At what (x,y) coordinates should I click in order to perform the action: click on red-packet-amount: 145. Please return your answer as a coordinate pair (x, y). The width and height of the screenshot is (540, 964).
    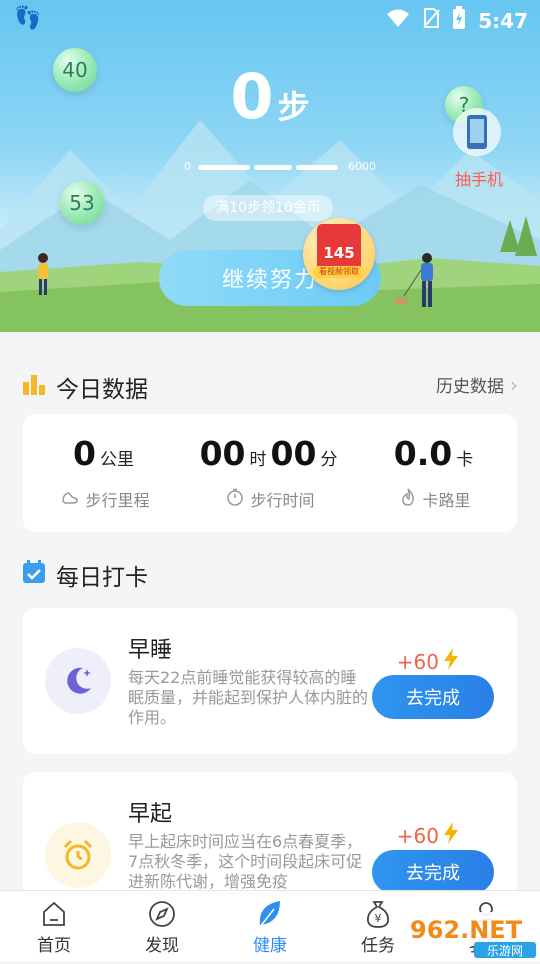
    Looking at the image, I should click on (339, 253).